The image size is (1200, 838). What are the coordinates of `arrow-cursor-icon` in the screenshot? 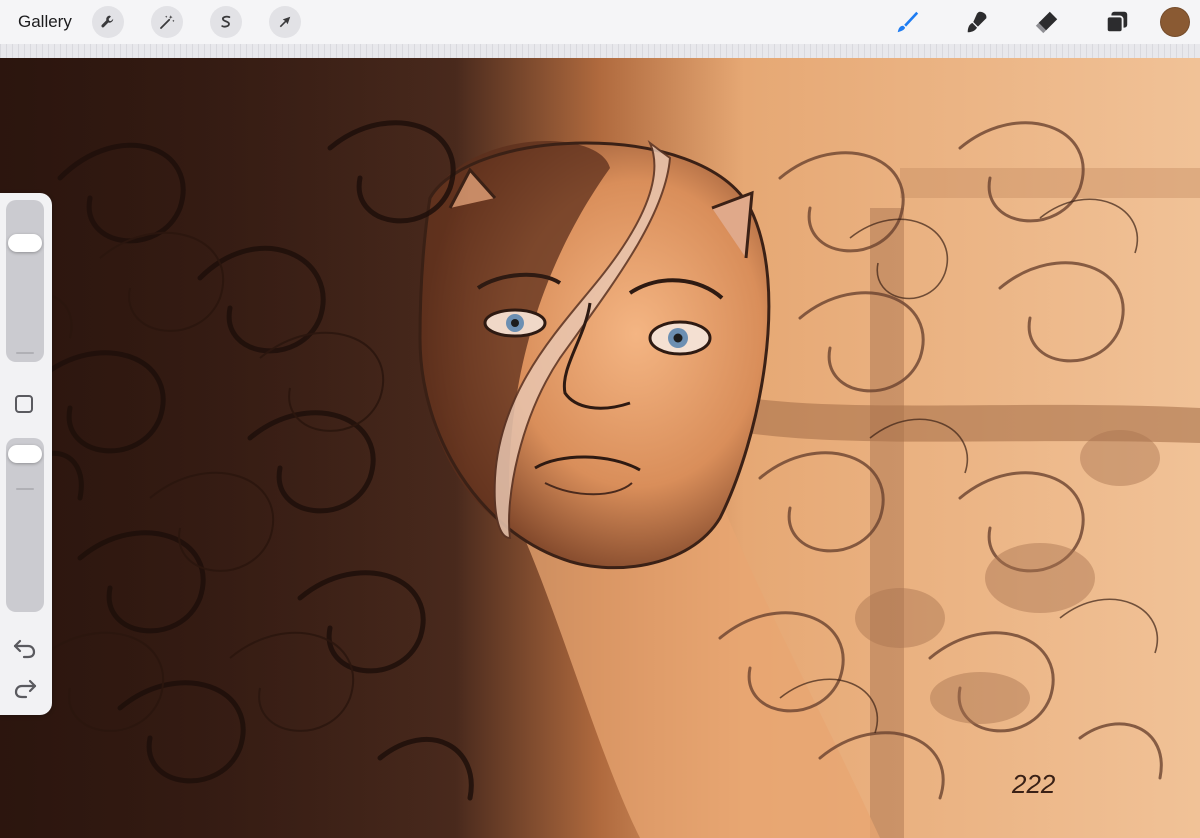 It's located at (285, 22).